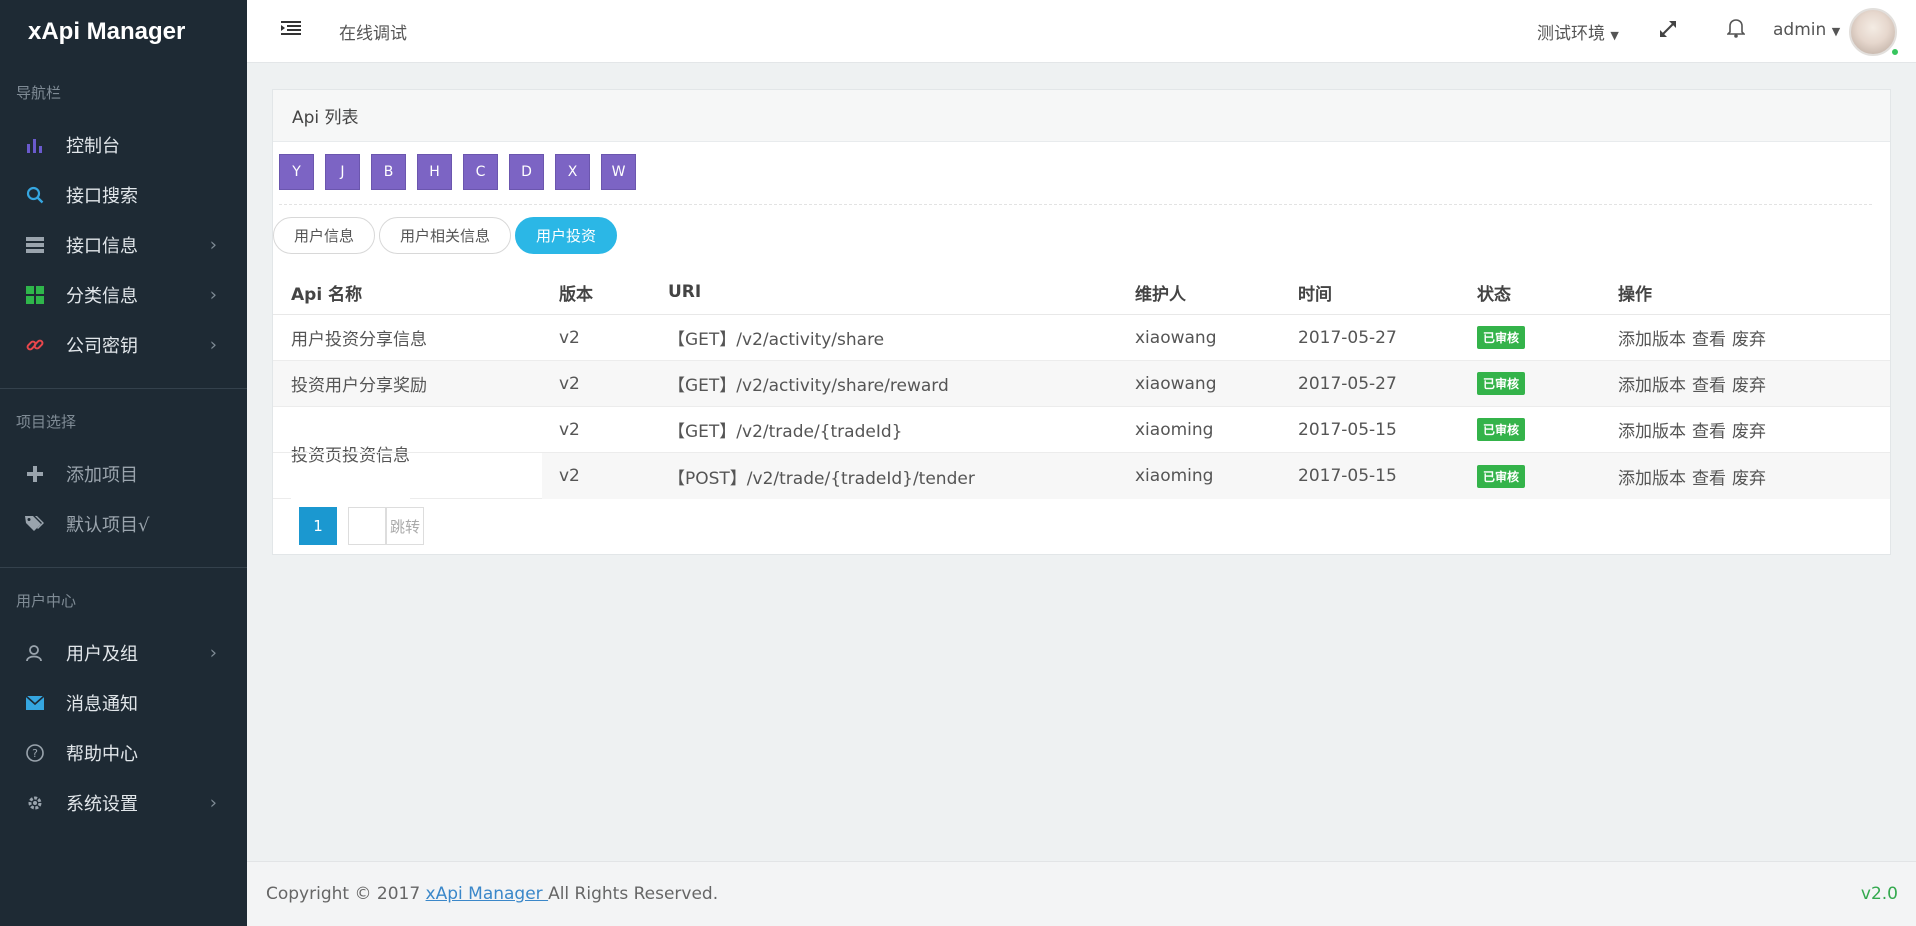  I want to click on page-jump-button: 跳转, so click(405, 526).